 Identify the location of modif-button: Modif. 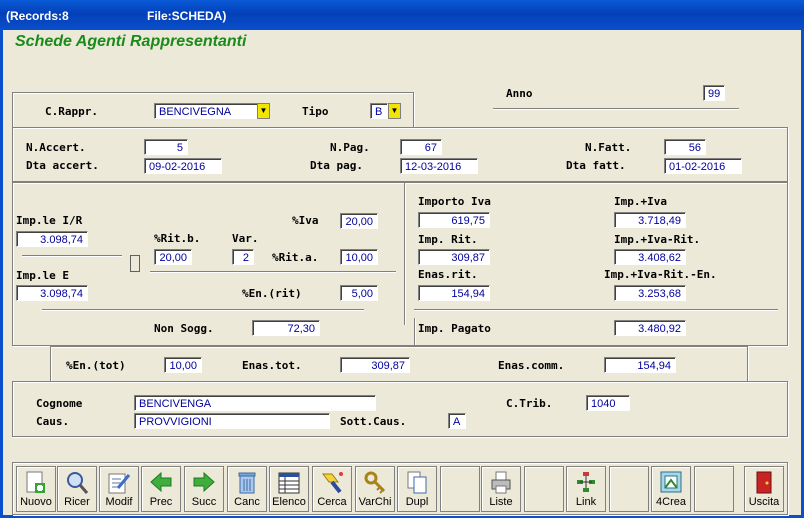
(119, 489).